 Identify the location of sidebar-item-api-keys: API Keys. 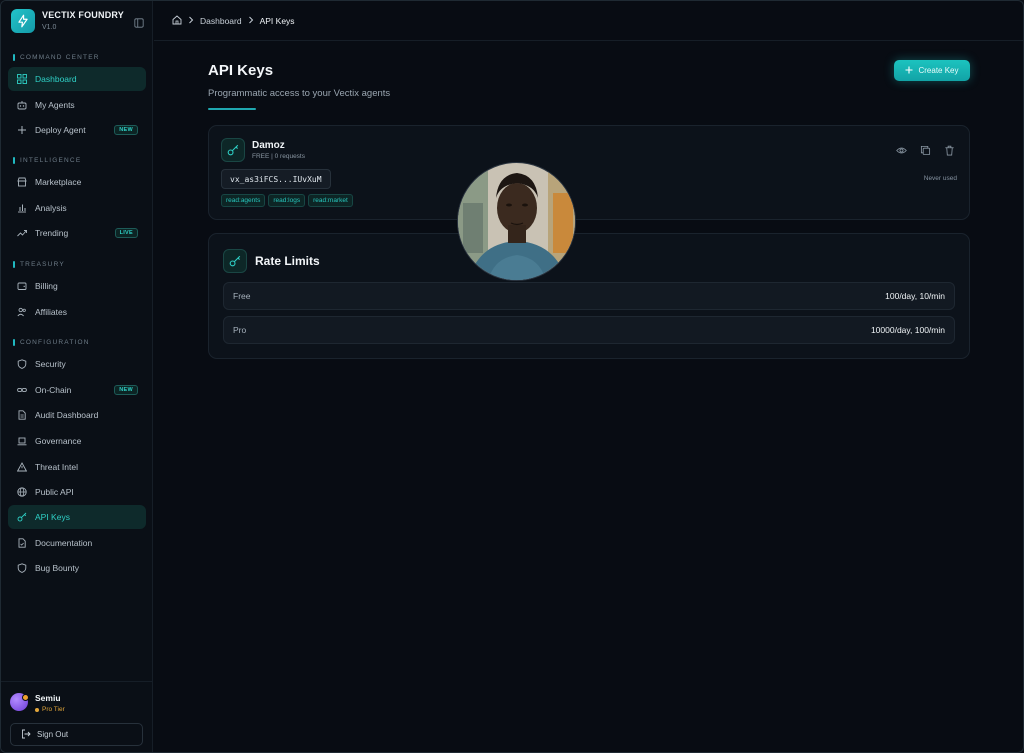
(77, 517).